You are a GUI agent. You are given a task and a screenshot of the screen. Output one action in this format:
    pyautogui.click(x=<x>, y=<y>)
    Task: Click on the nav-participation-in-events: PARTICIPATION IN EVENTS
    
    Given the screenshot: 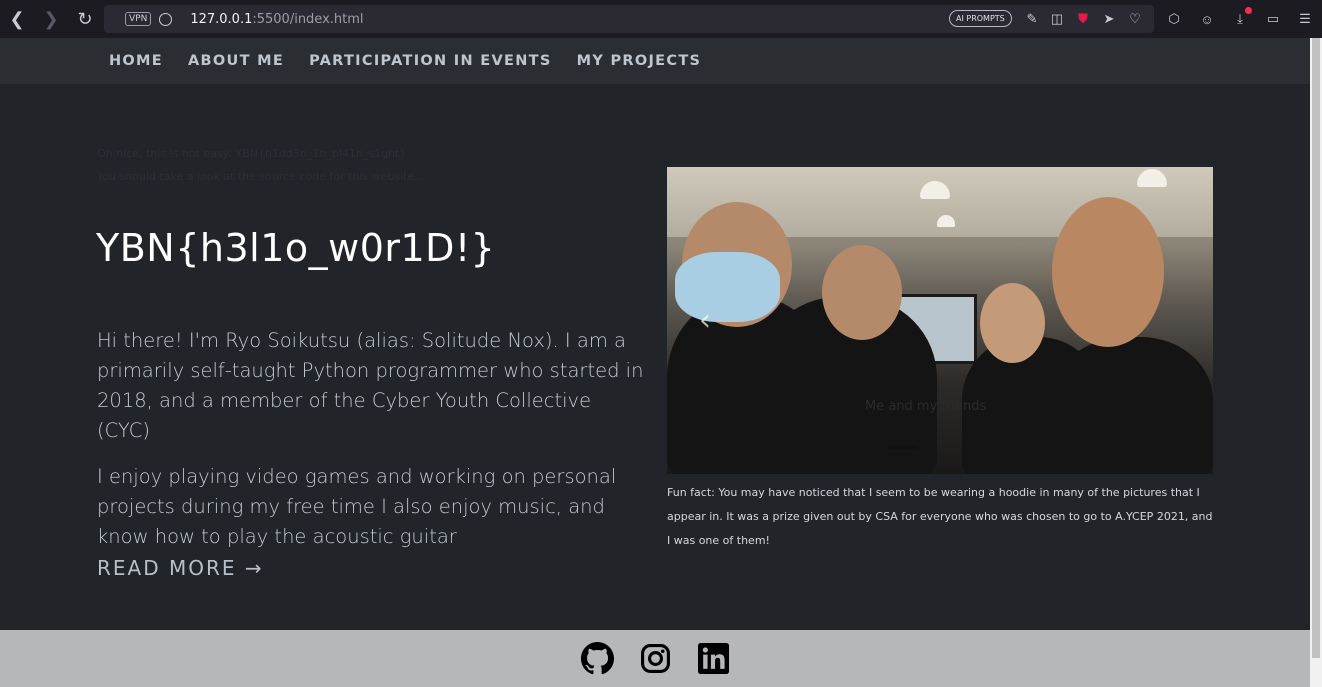 What is the action you would take?
    pyautogui.click(x=430, y=61)
    